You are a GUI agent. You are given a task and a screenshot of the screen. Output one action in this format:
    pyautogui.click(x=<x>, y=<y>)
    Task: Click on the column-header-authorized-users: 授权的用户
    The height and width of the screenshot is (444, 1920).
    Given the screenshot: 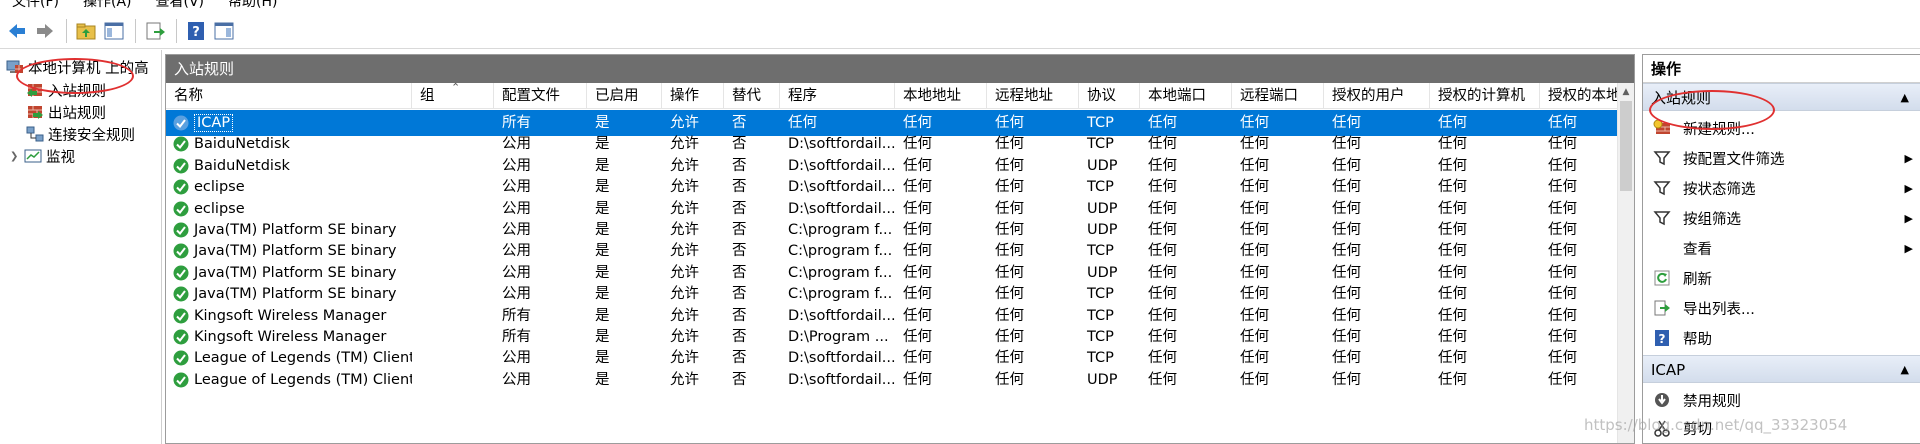 What is the action you would take?
    pyautogui.click(x=1377, y=96)
    